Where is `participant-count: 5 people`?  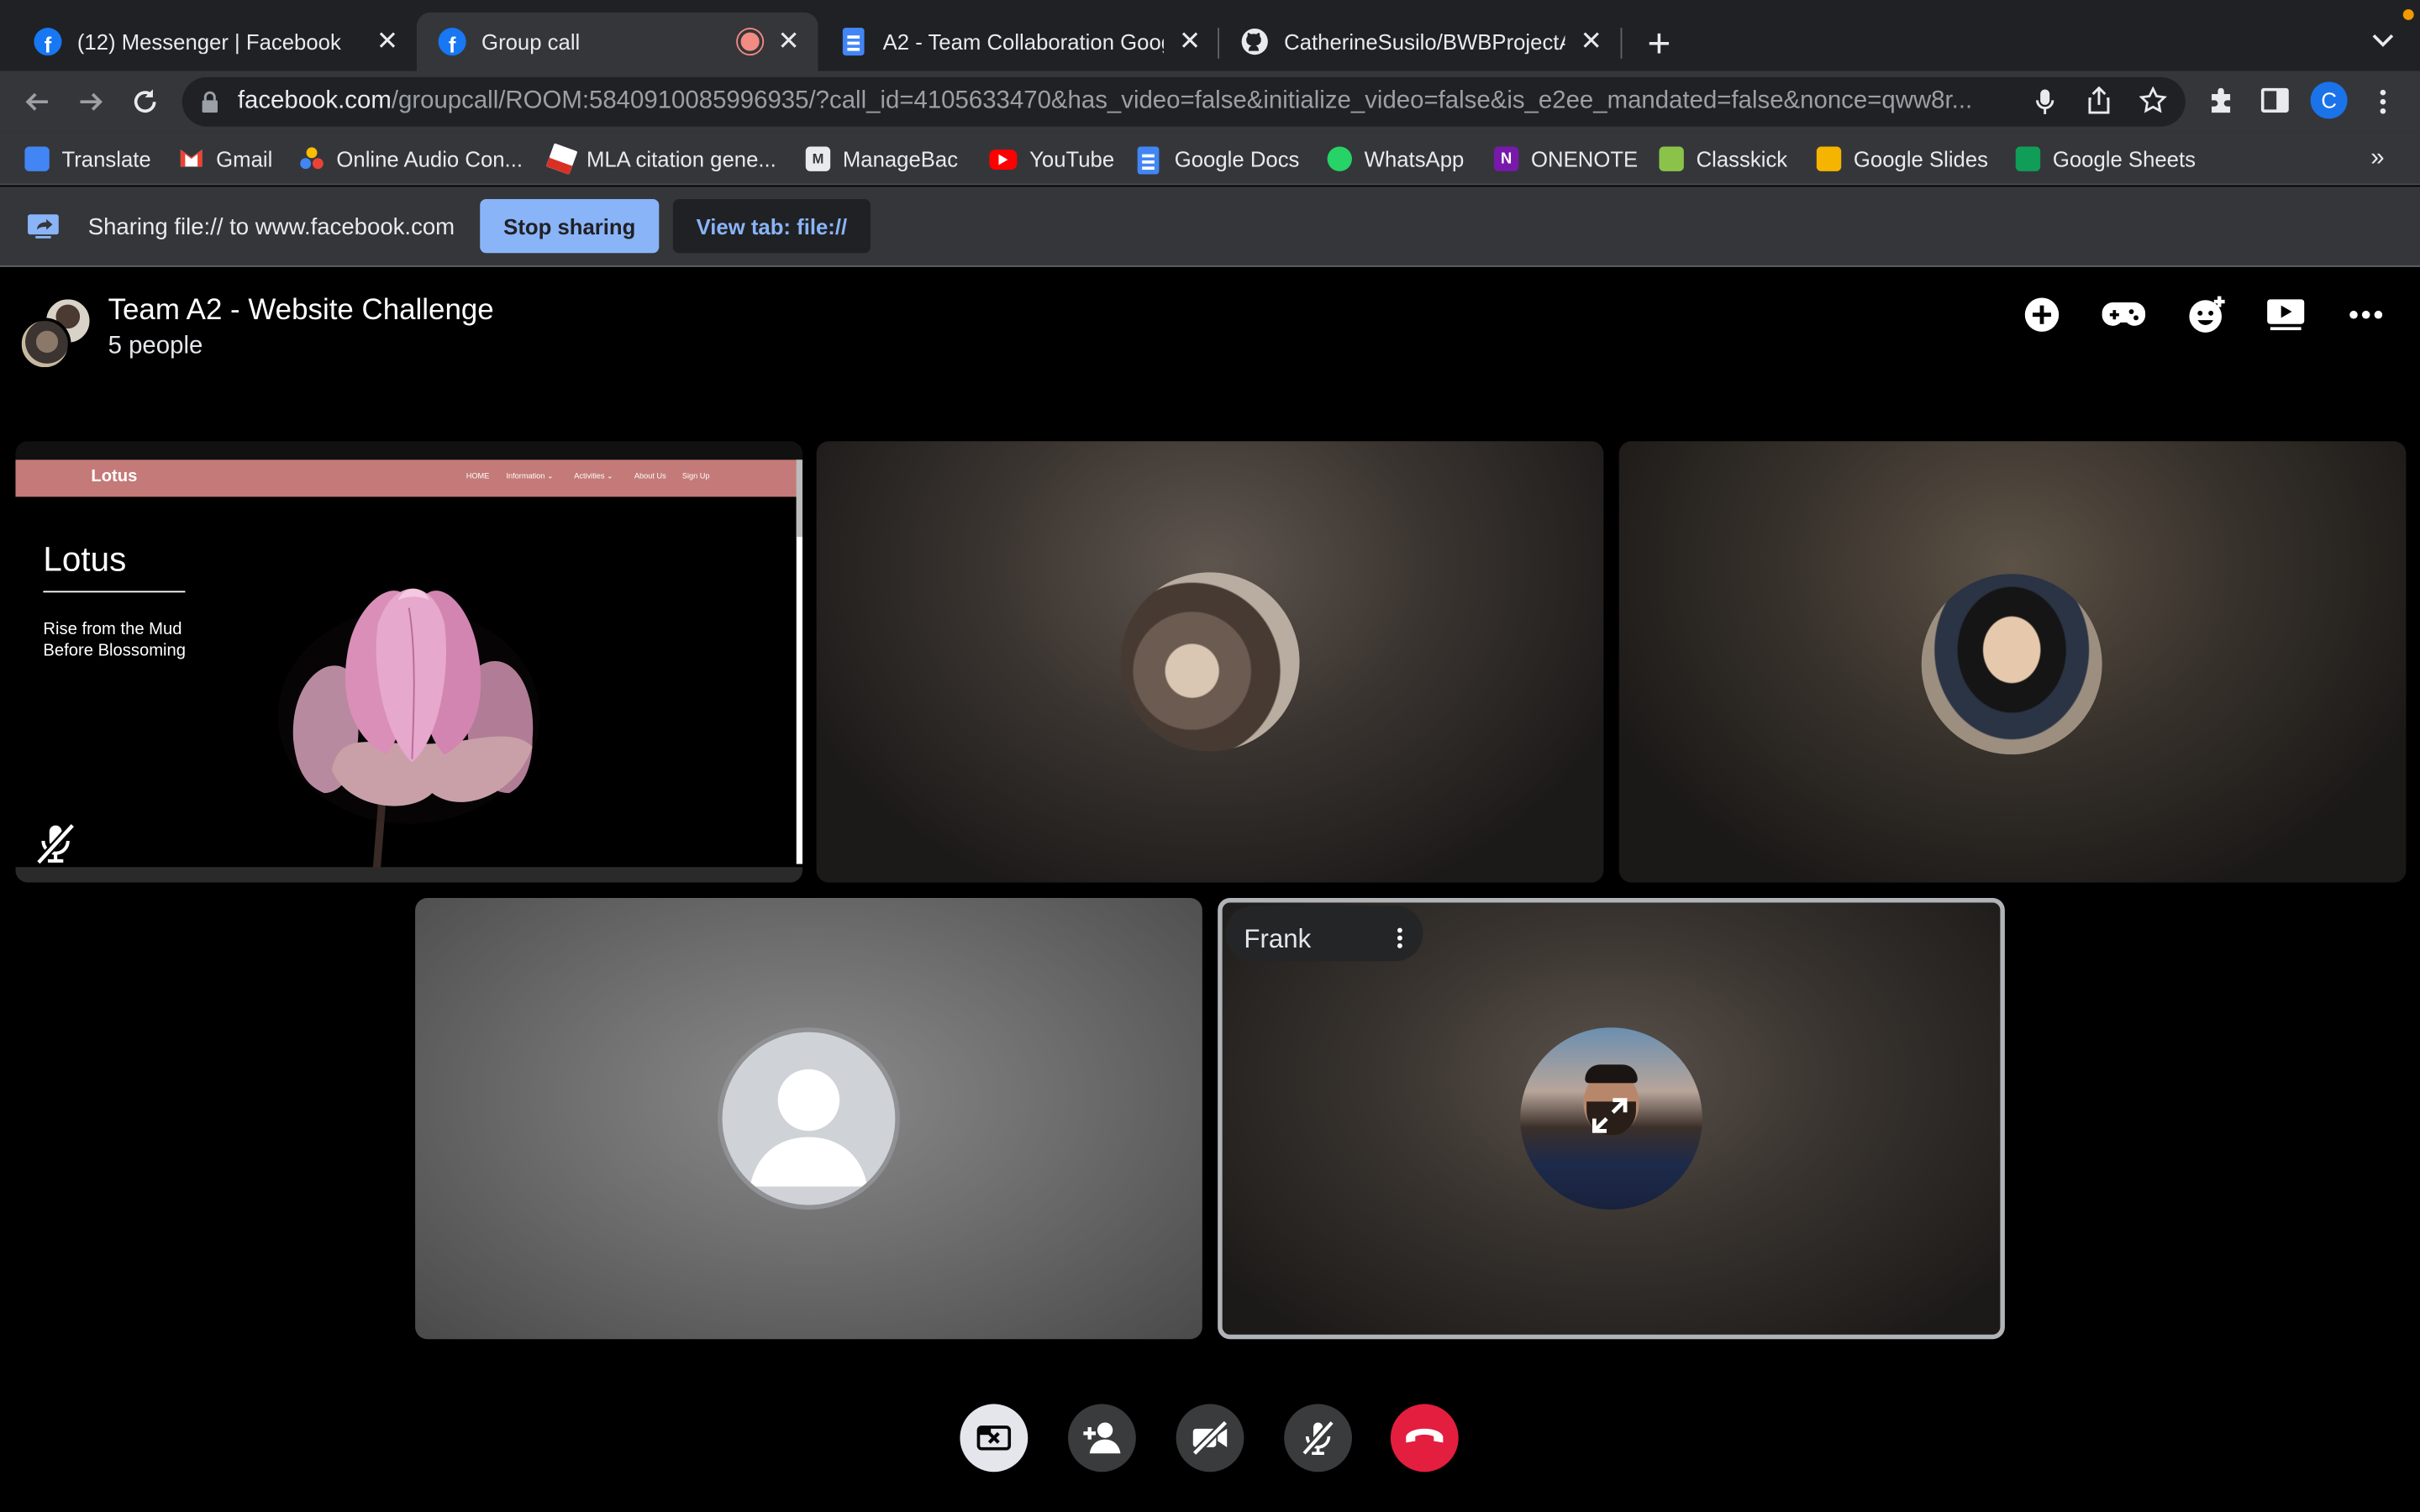 participant-count: 5 people is located at coordinates (155, 346).